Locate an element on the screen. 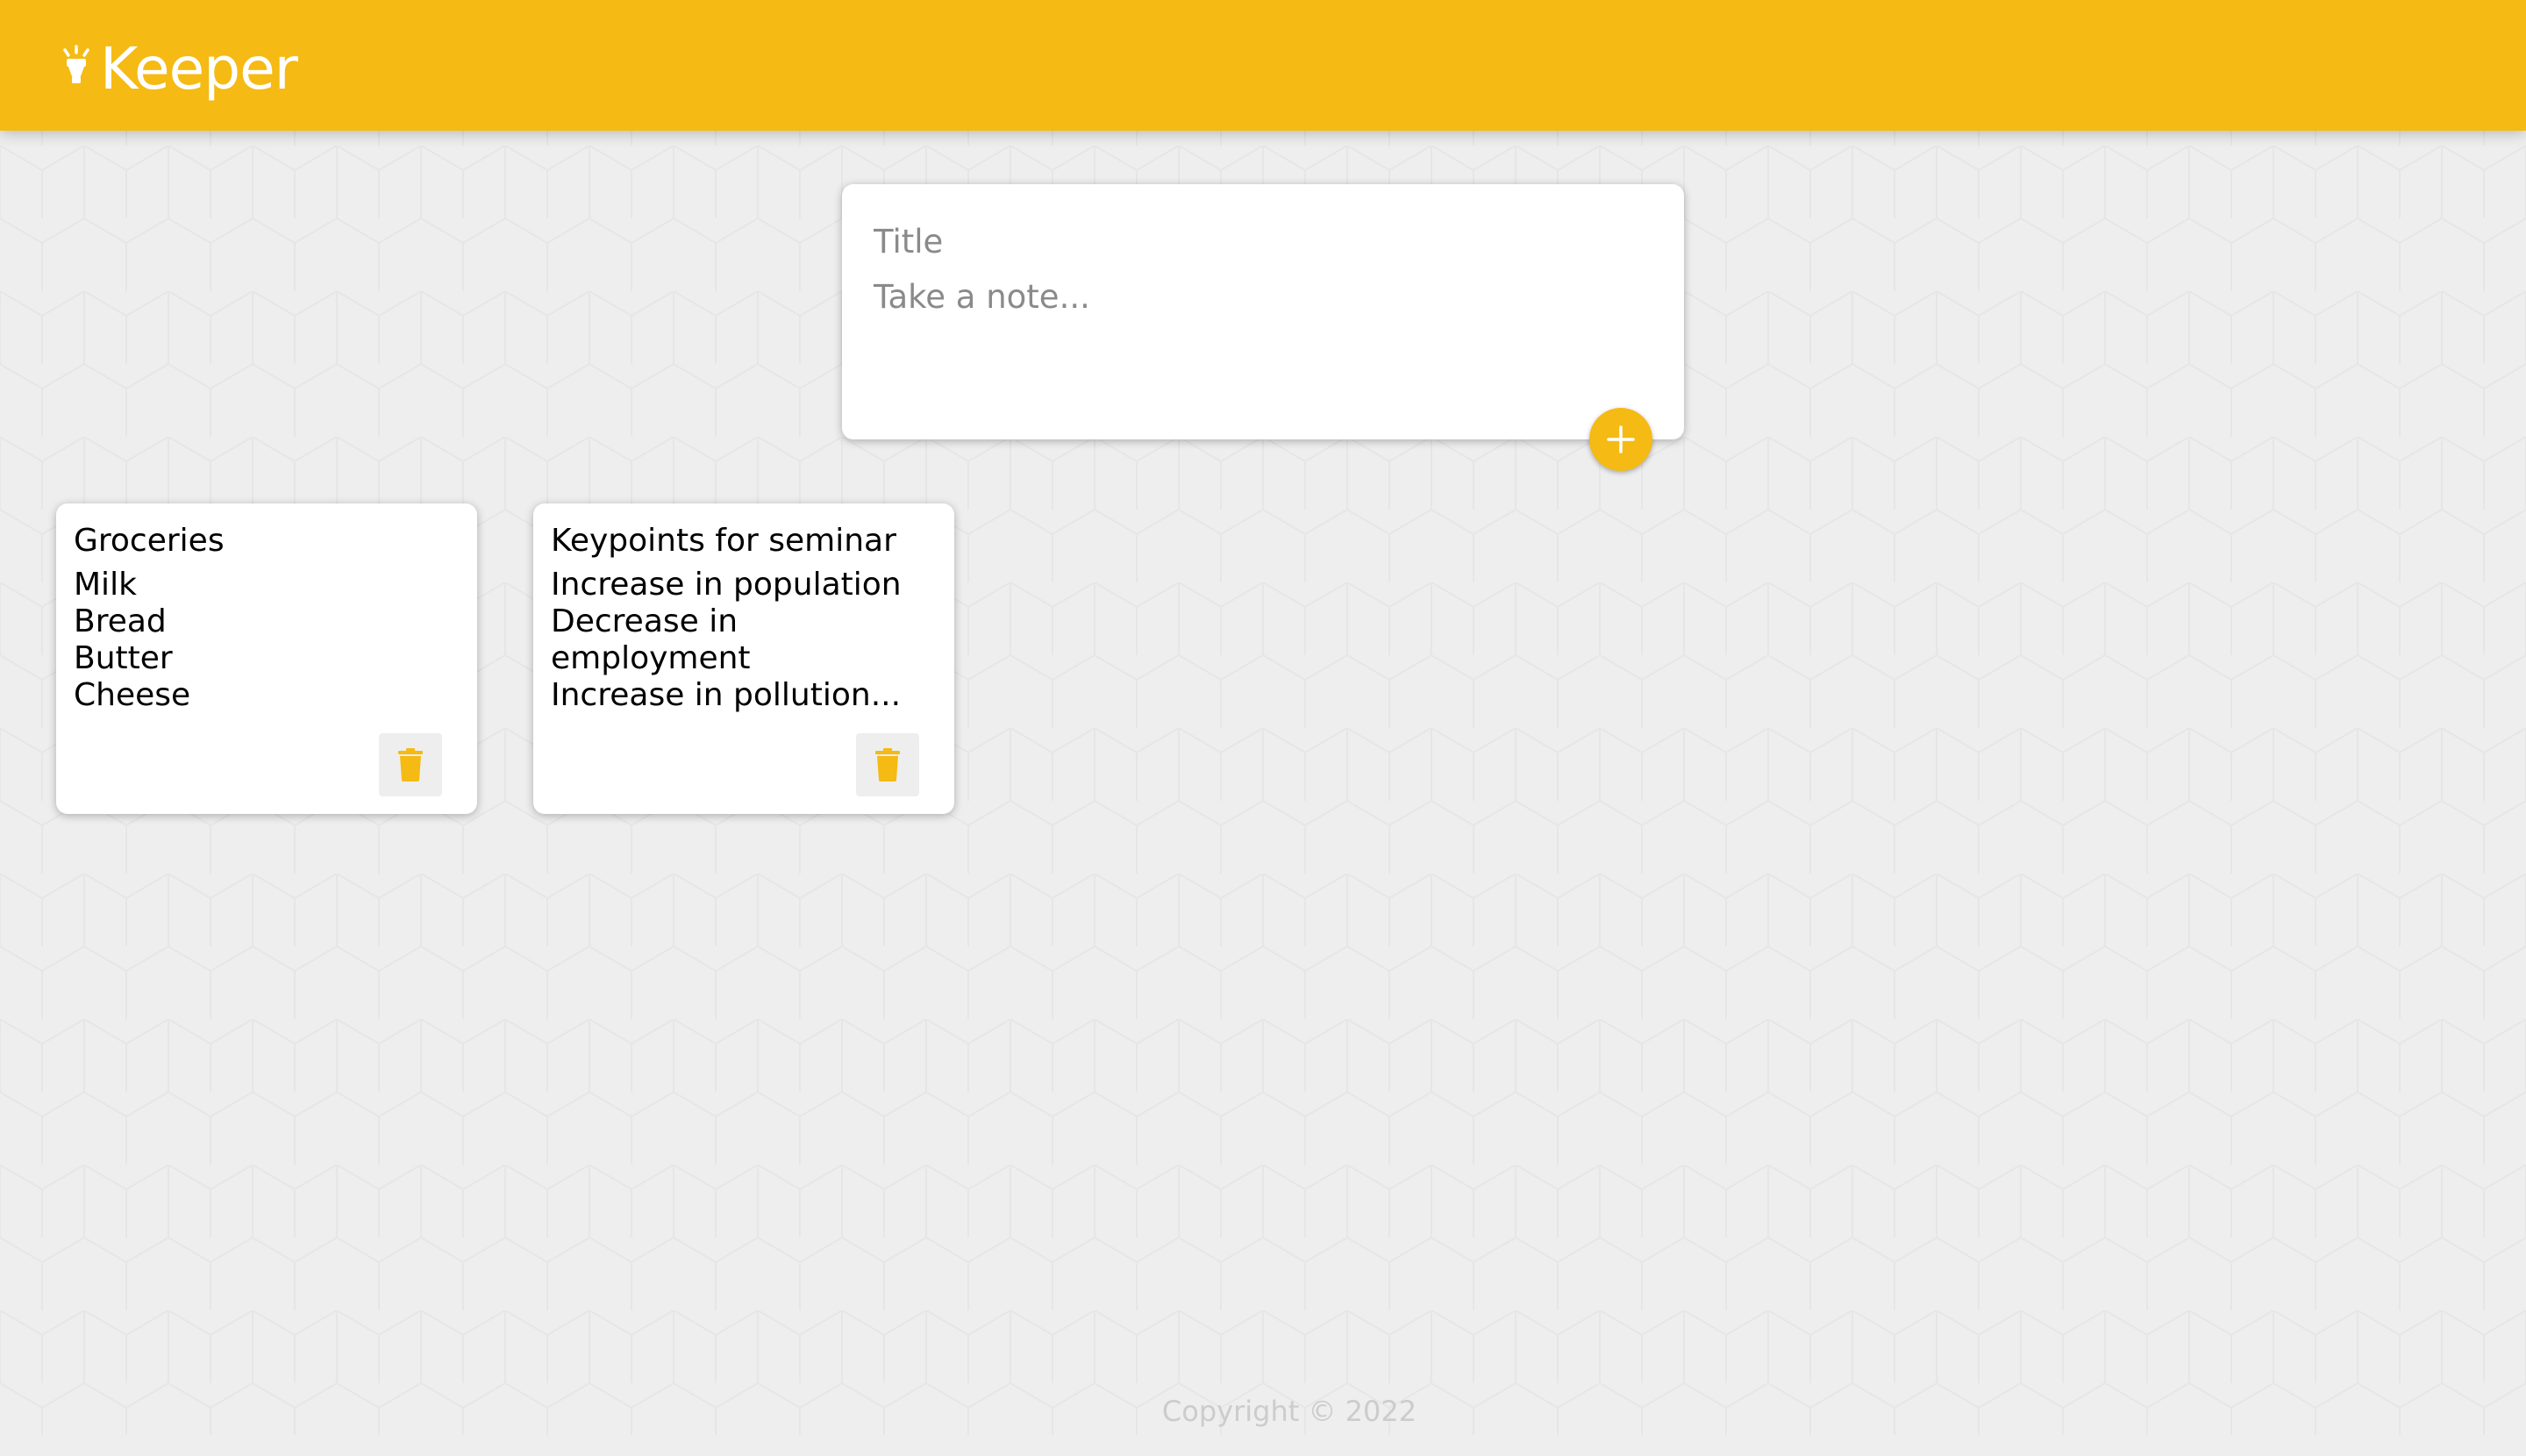 Image resolution: width=2526 pixels, height=1456 pixels. note-card: Groceries Milk Bread Butter Cheese is located at coordinates (266, 658).